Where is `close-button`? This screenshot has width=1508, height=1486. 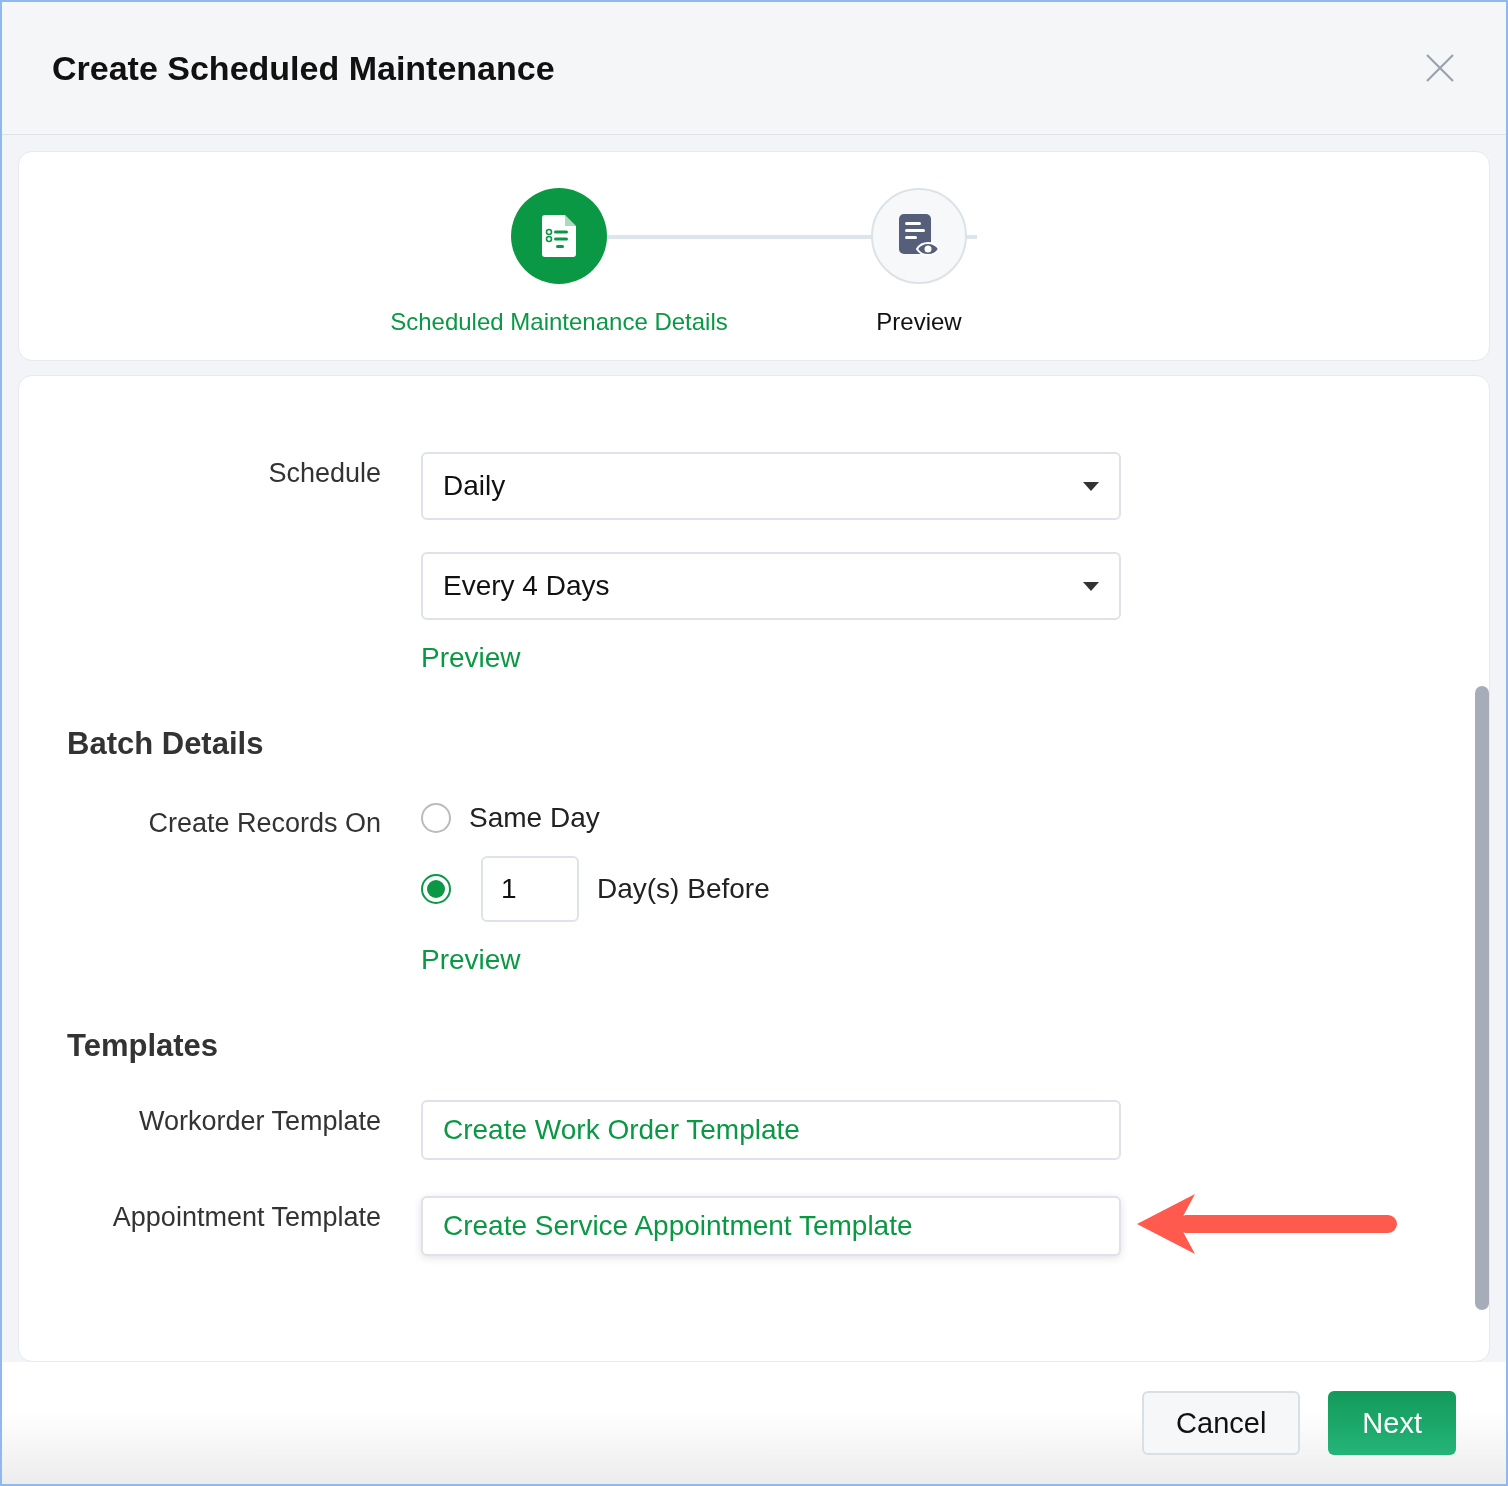
close-button is located at coordinates (1440, 68).